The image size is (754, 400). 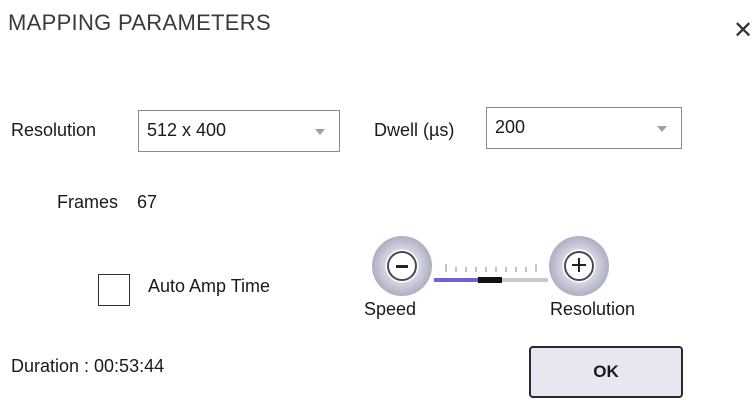 What do you see at coordinates (187, 130) in the screenshot?
I see `resolution-value: 512 x 400` at bounding box center [187, 130].